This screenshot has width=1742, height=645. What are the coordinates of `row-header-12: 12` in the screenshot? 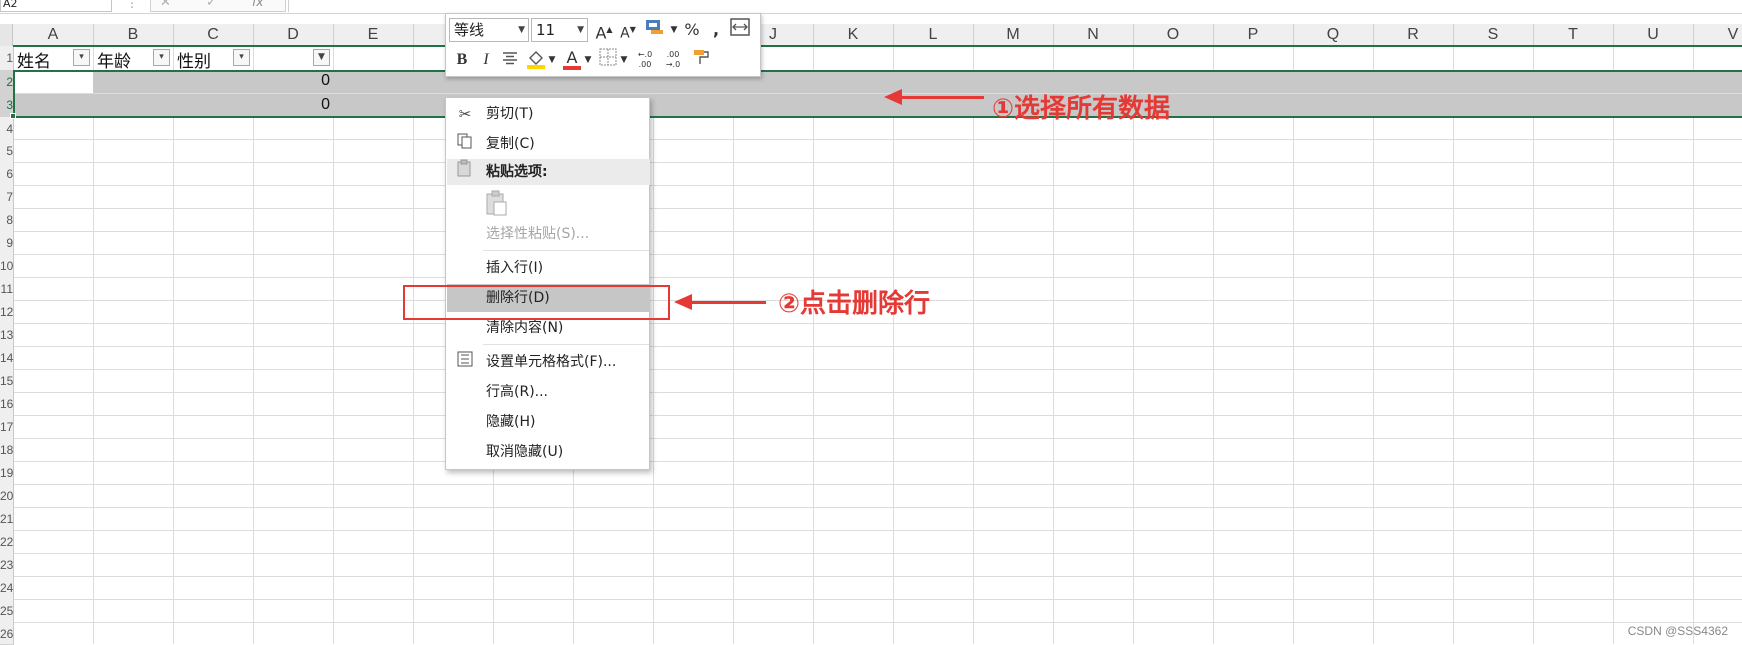 It's located at (7, 312).